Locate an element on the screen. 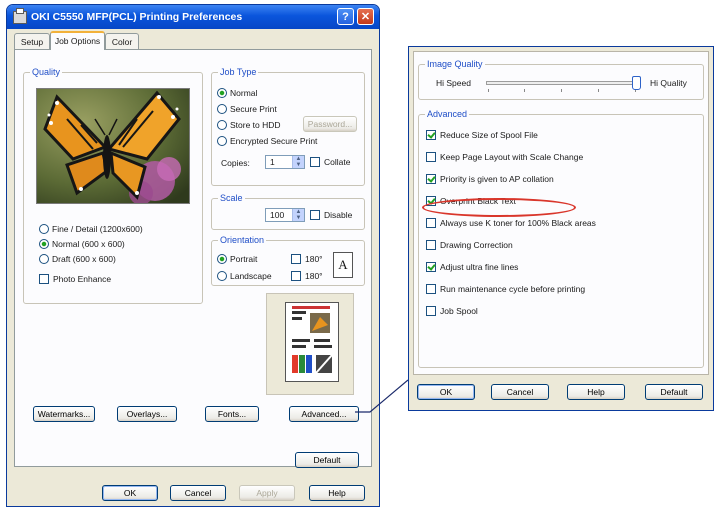 Image resolution: width=718 pixels, height=511 pixels. landscape-radio: Landscape is located at coordinates (244, 276).